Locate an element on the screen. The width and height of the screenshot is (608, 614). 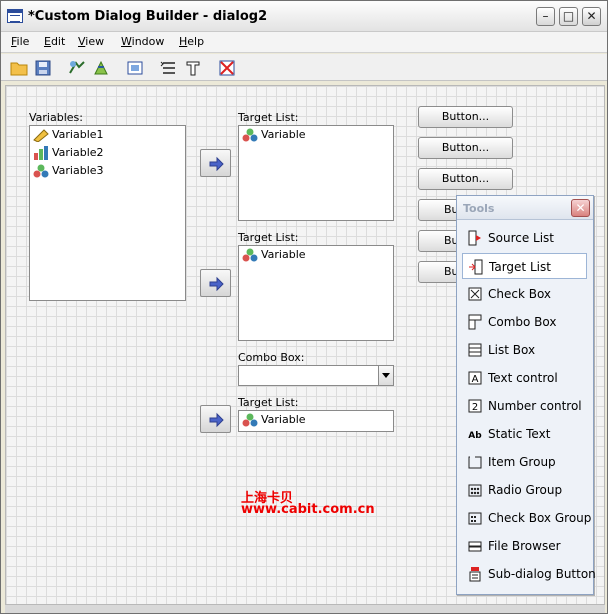
close-button: ✕ is located at coordinates (591, 16).